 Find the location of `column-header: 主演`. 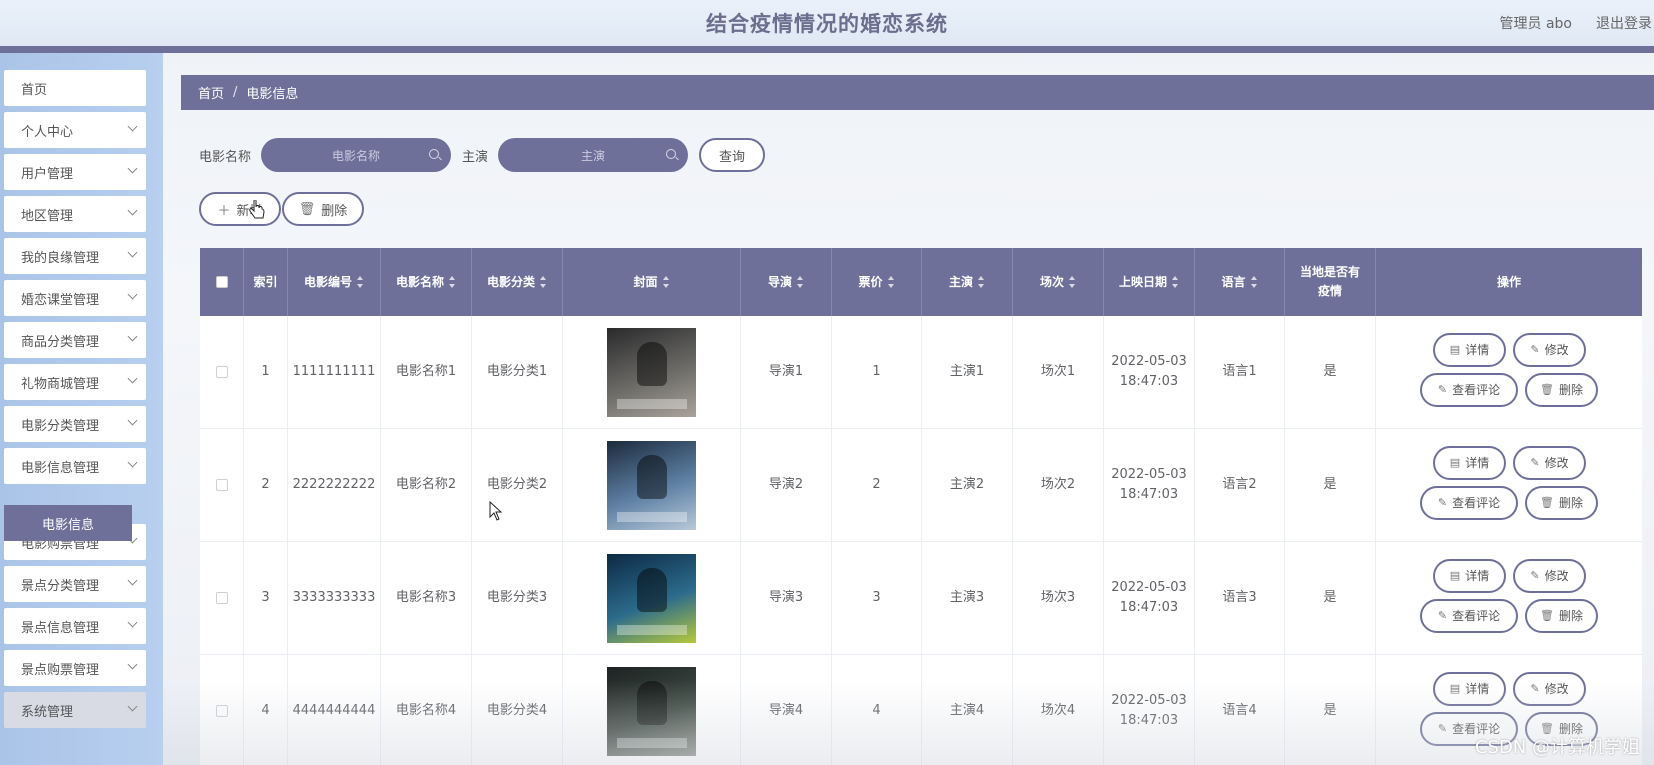

column-header: 主演 is located at coordinates (967, 282).